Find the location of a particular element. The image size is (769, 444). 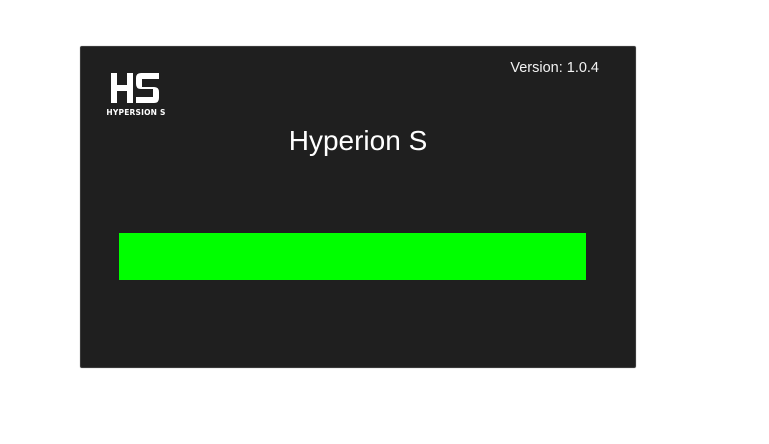

hs-logo-icon is located at coordinates (135, 88).